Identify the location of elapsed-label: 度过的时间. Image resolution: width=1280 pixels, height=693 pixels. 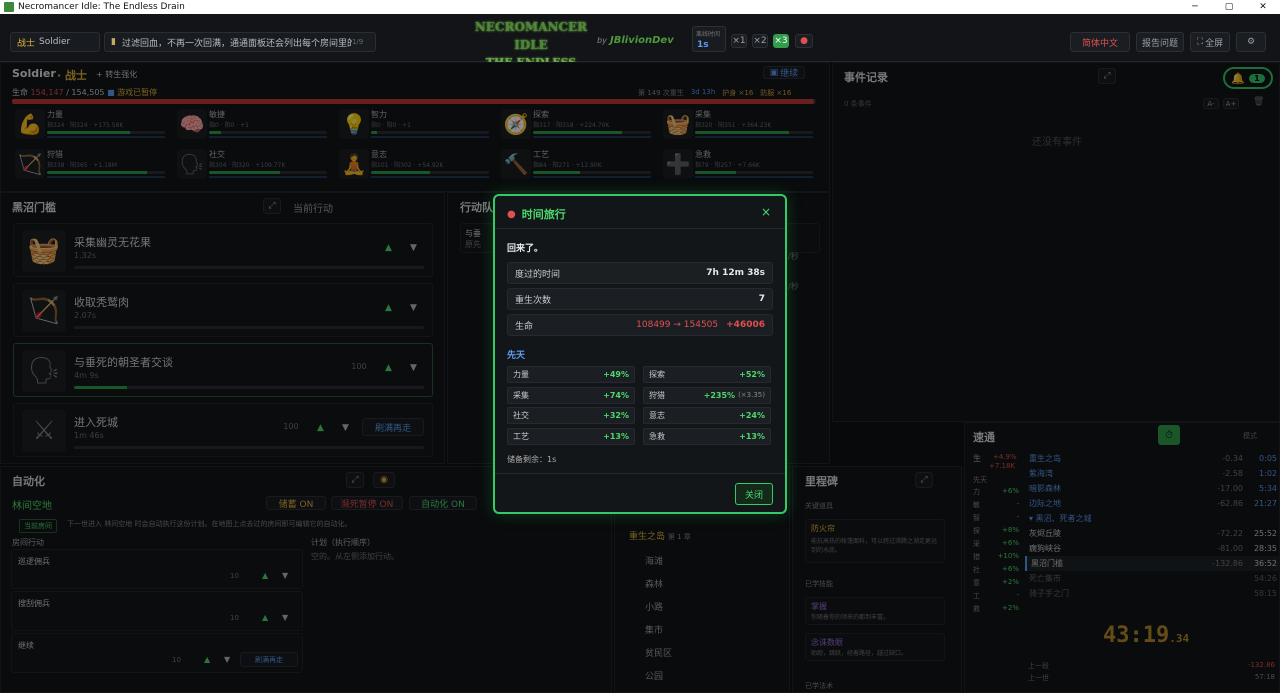
(538, 274).